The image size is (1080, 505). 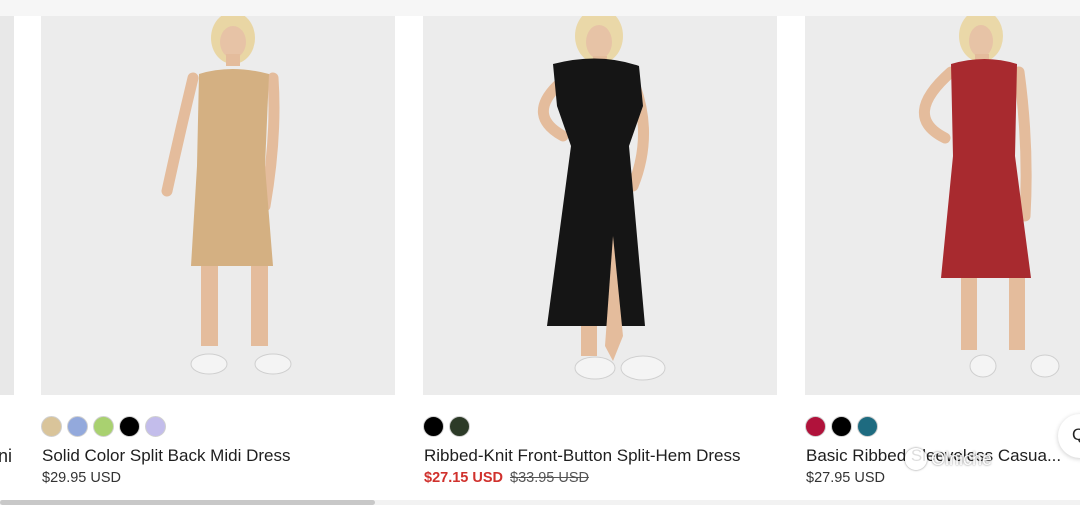 What do you see at coordinates (582, 456) in the screenshot?
I see `product-title: Ribbed-Knit Front-Button Split-Hem Dress` at bounding box center [582, 456].